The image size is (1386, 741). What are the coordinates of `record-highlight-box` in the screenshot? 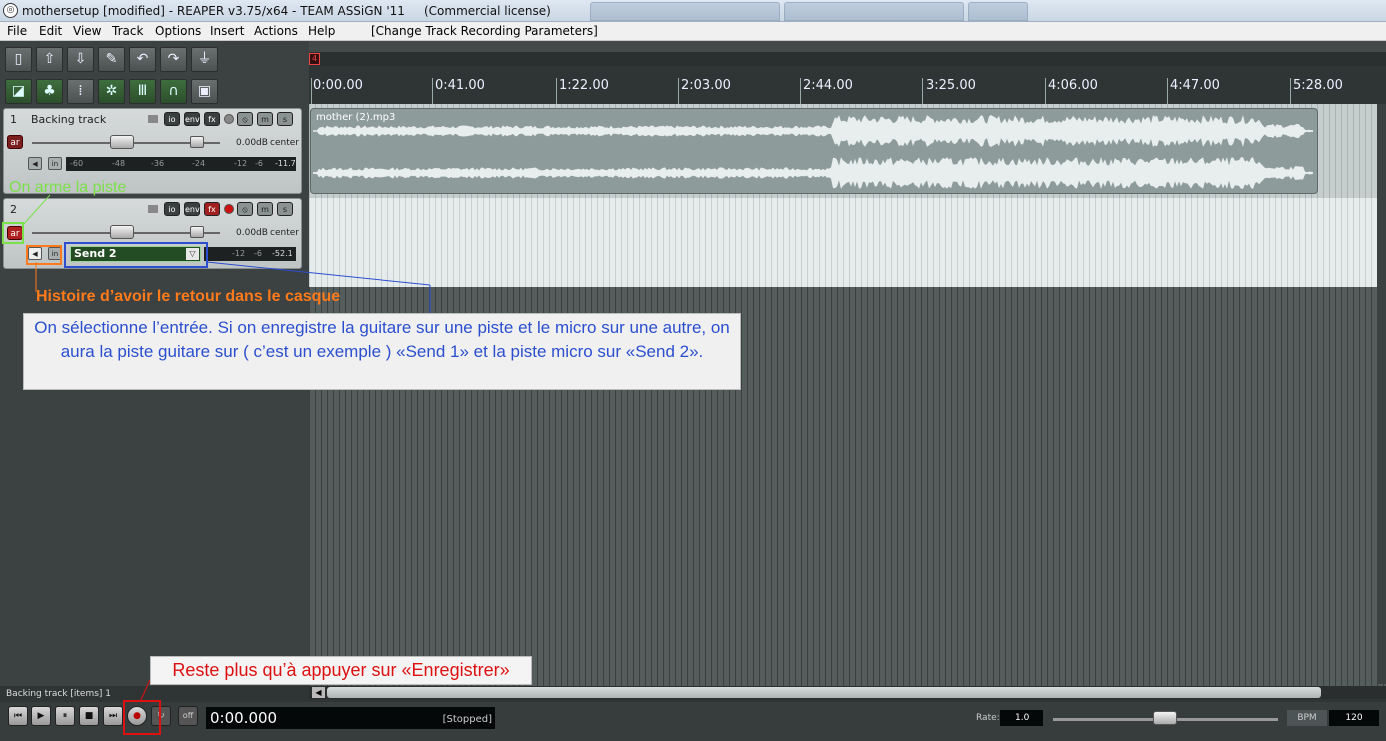 It's located at (142, 717).